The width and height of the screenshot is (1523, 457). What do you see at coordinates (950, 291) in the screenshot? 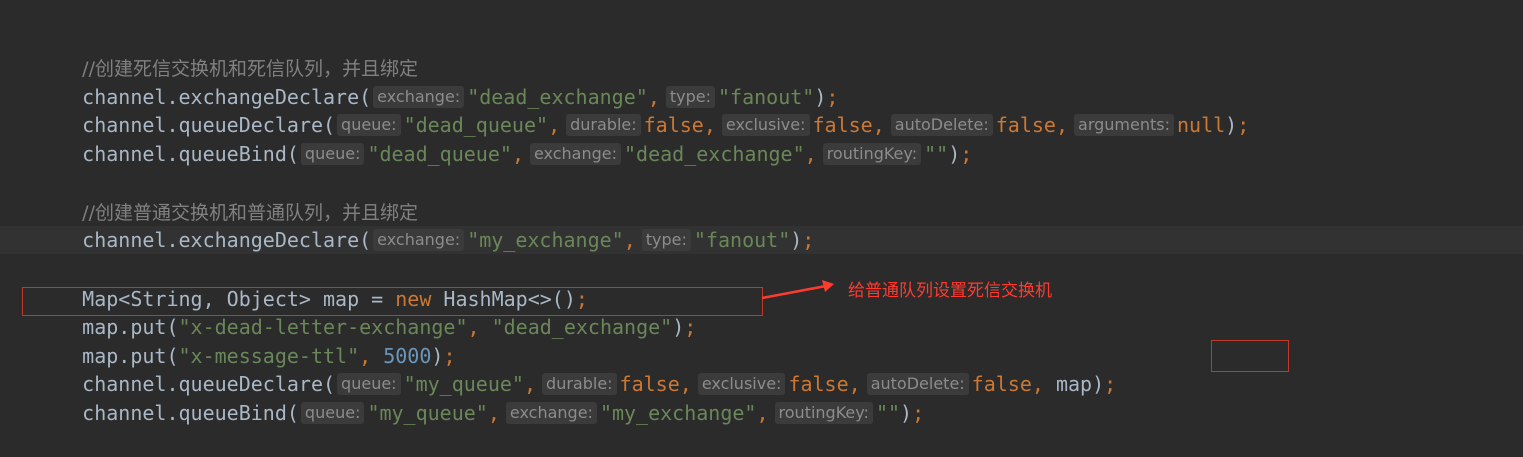
I see `annotation-text: 给普通队列设置死信交换机` at bounding box center [950, 291].